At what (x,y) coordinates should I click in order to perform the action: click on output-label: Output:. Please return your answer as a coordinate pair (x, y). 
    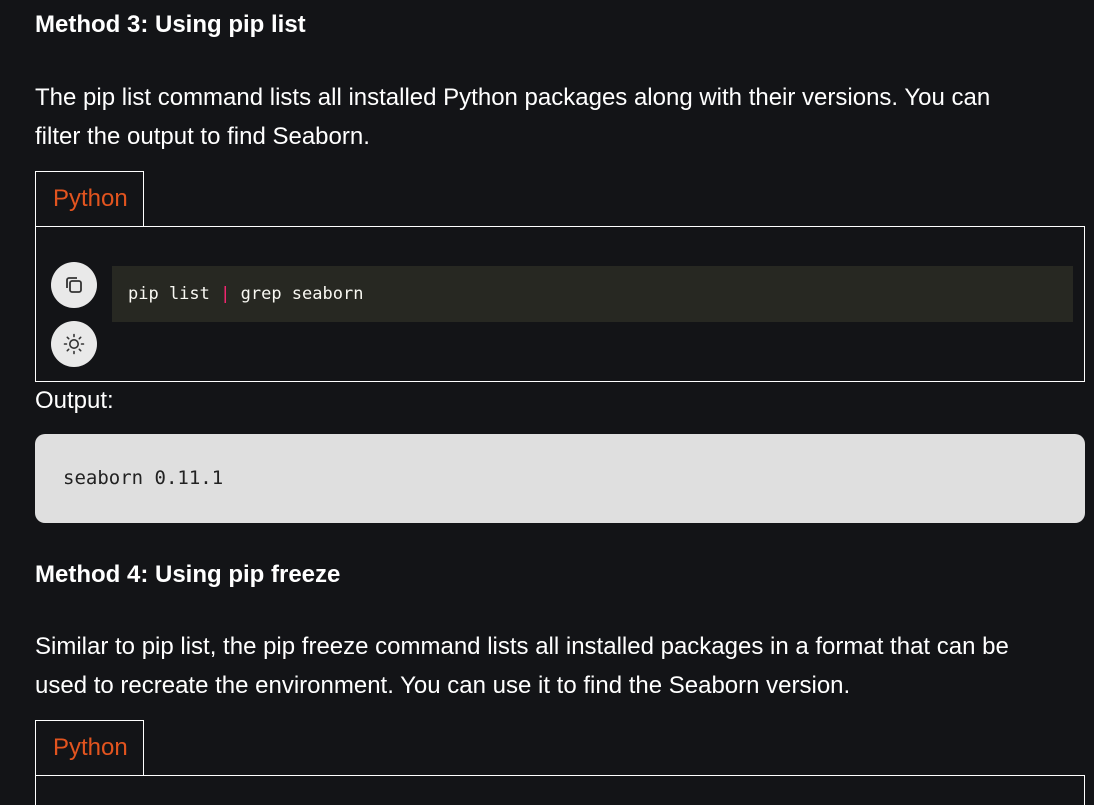
    Looking at the image, I should click on (74, 400).